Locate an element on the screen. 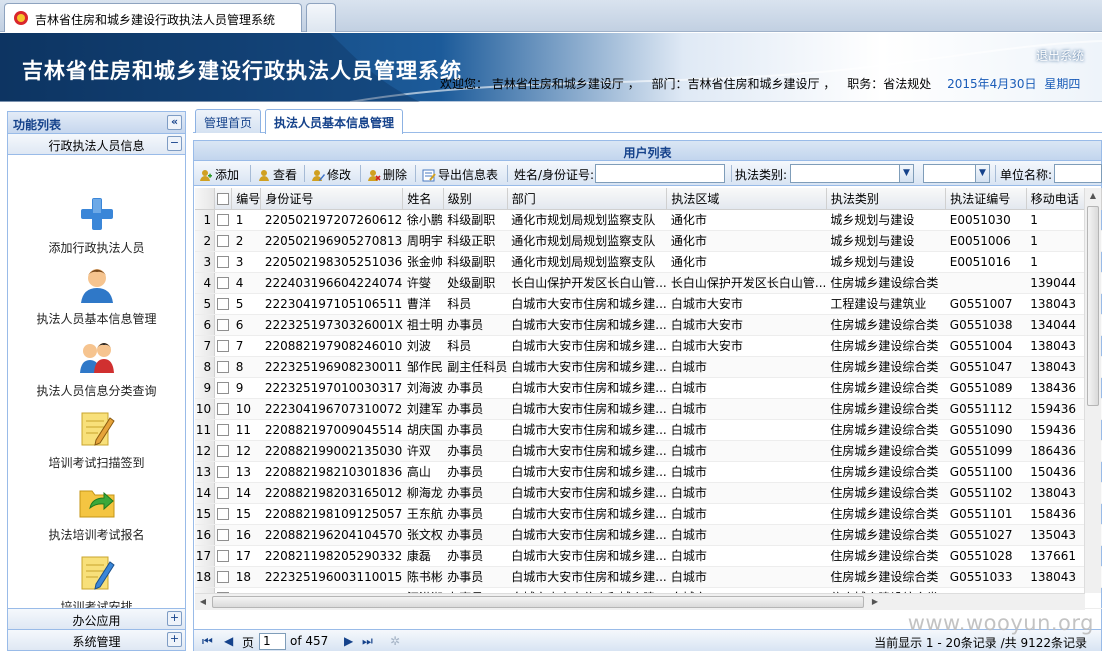 This screenshot has width=1102, height=651. panel-title: 用户列表 is located at coordinates (647, 151).